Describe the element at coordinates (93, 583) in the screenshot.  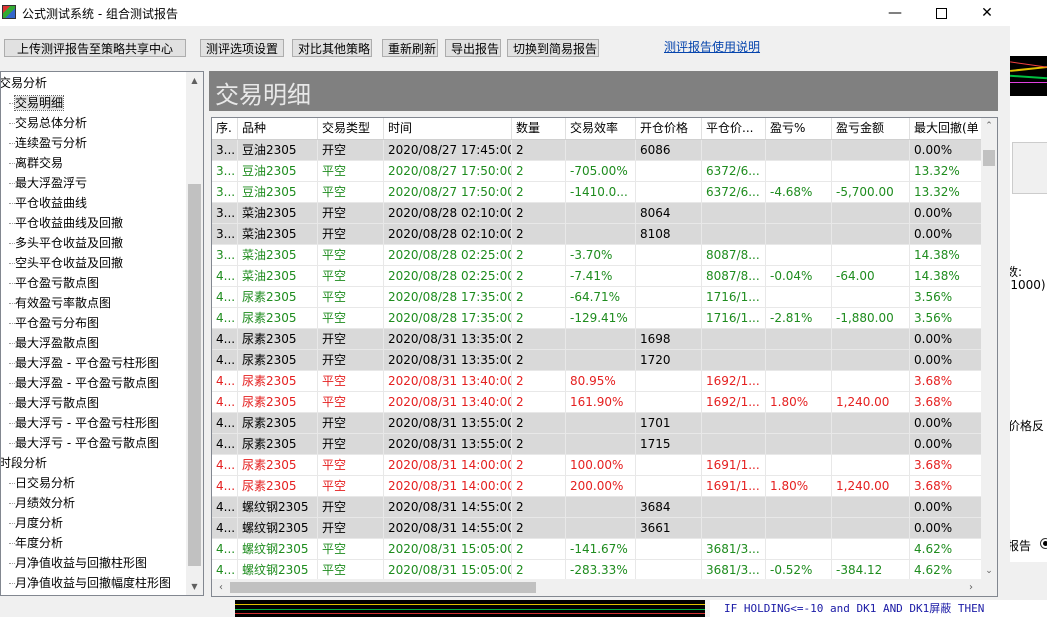
I see `tree-item: 月净值收益与回撤幅度柱形图` at that location.